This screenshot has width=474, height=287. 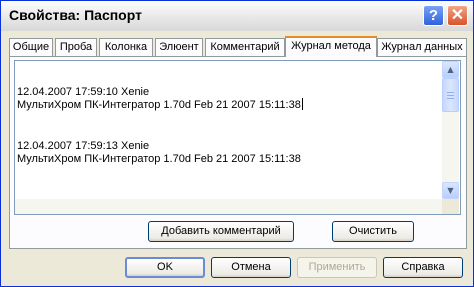 I want to click on tab-general: Общие, so click(x=31, y=47).